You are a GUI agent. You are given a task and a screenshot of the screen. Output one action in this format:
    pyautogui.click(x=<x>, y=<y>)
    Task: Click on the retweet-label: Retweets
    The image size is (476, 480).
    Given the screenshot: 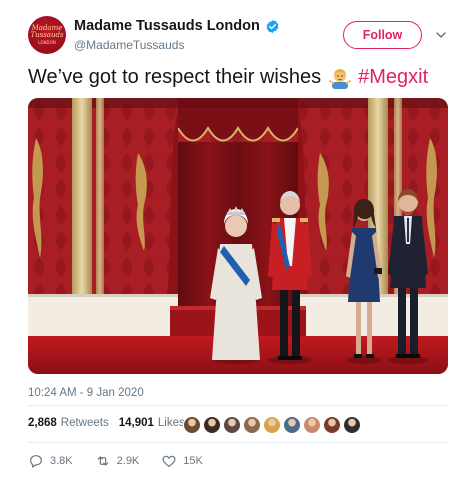 What is the action you would take?
    pyautogui.click(x=85, y=423)
    